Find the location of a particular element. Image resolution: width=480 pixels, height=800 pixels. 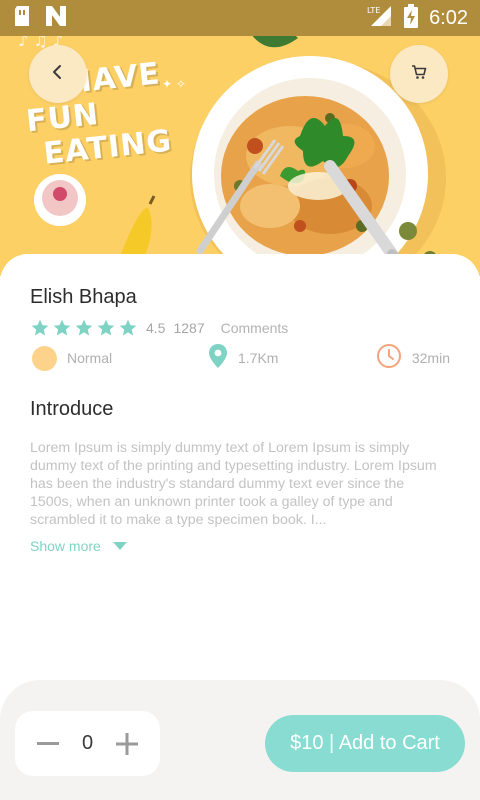

time-info: 32min is located at coordinates (413, 358).